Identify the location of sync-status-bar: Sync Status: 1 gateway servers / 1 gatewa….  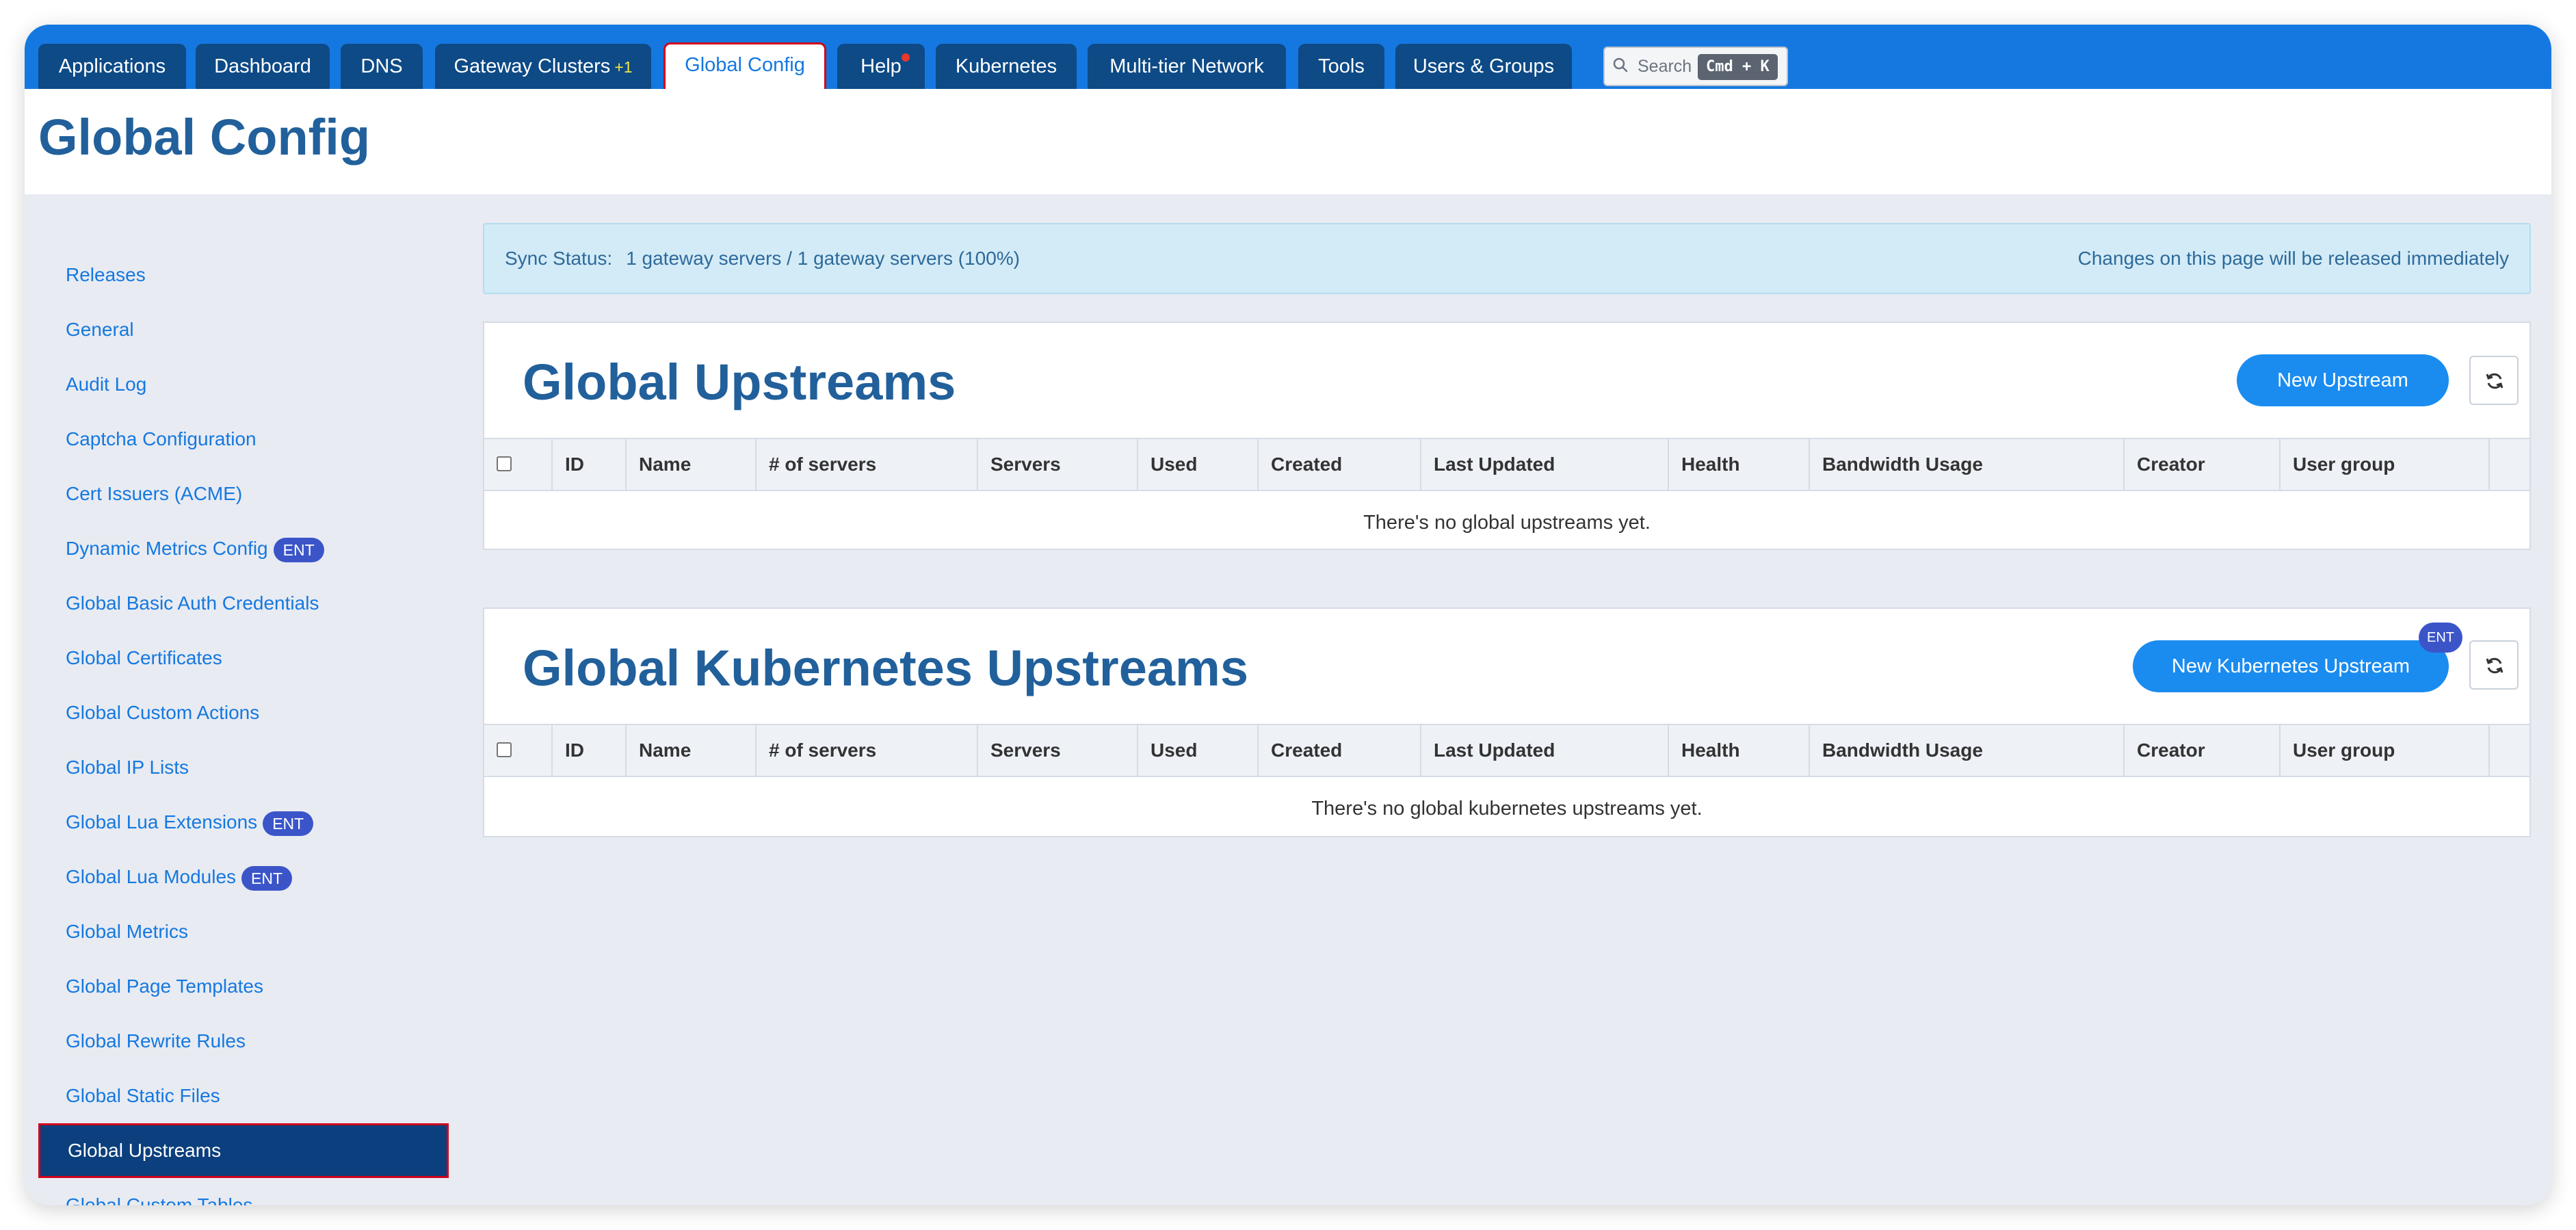
(1507, 258).